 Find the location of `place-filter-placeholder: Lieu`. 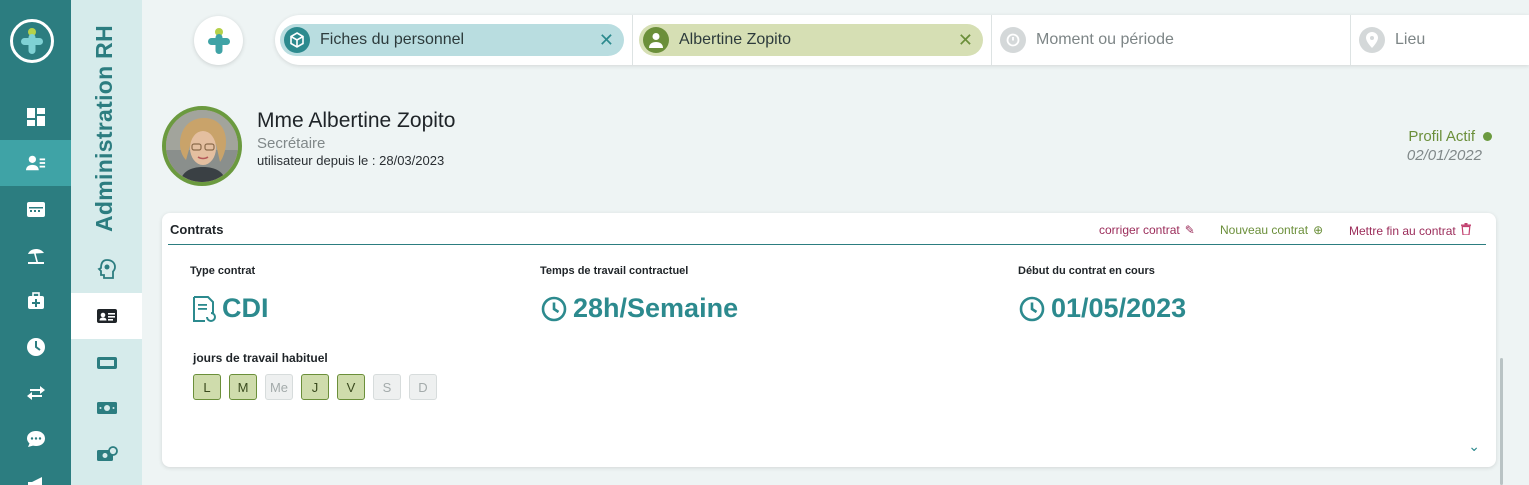

place-filter-placeholder: Lieu is located at coordinates (1410, 39).